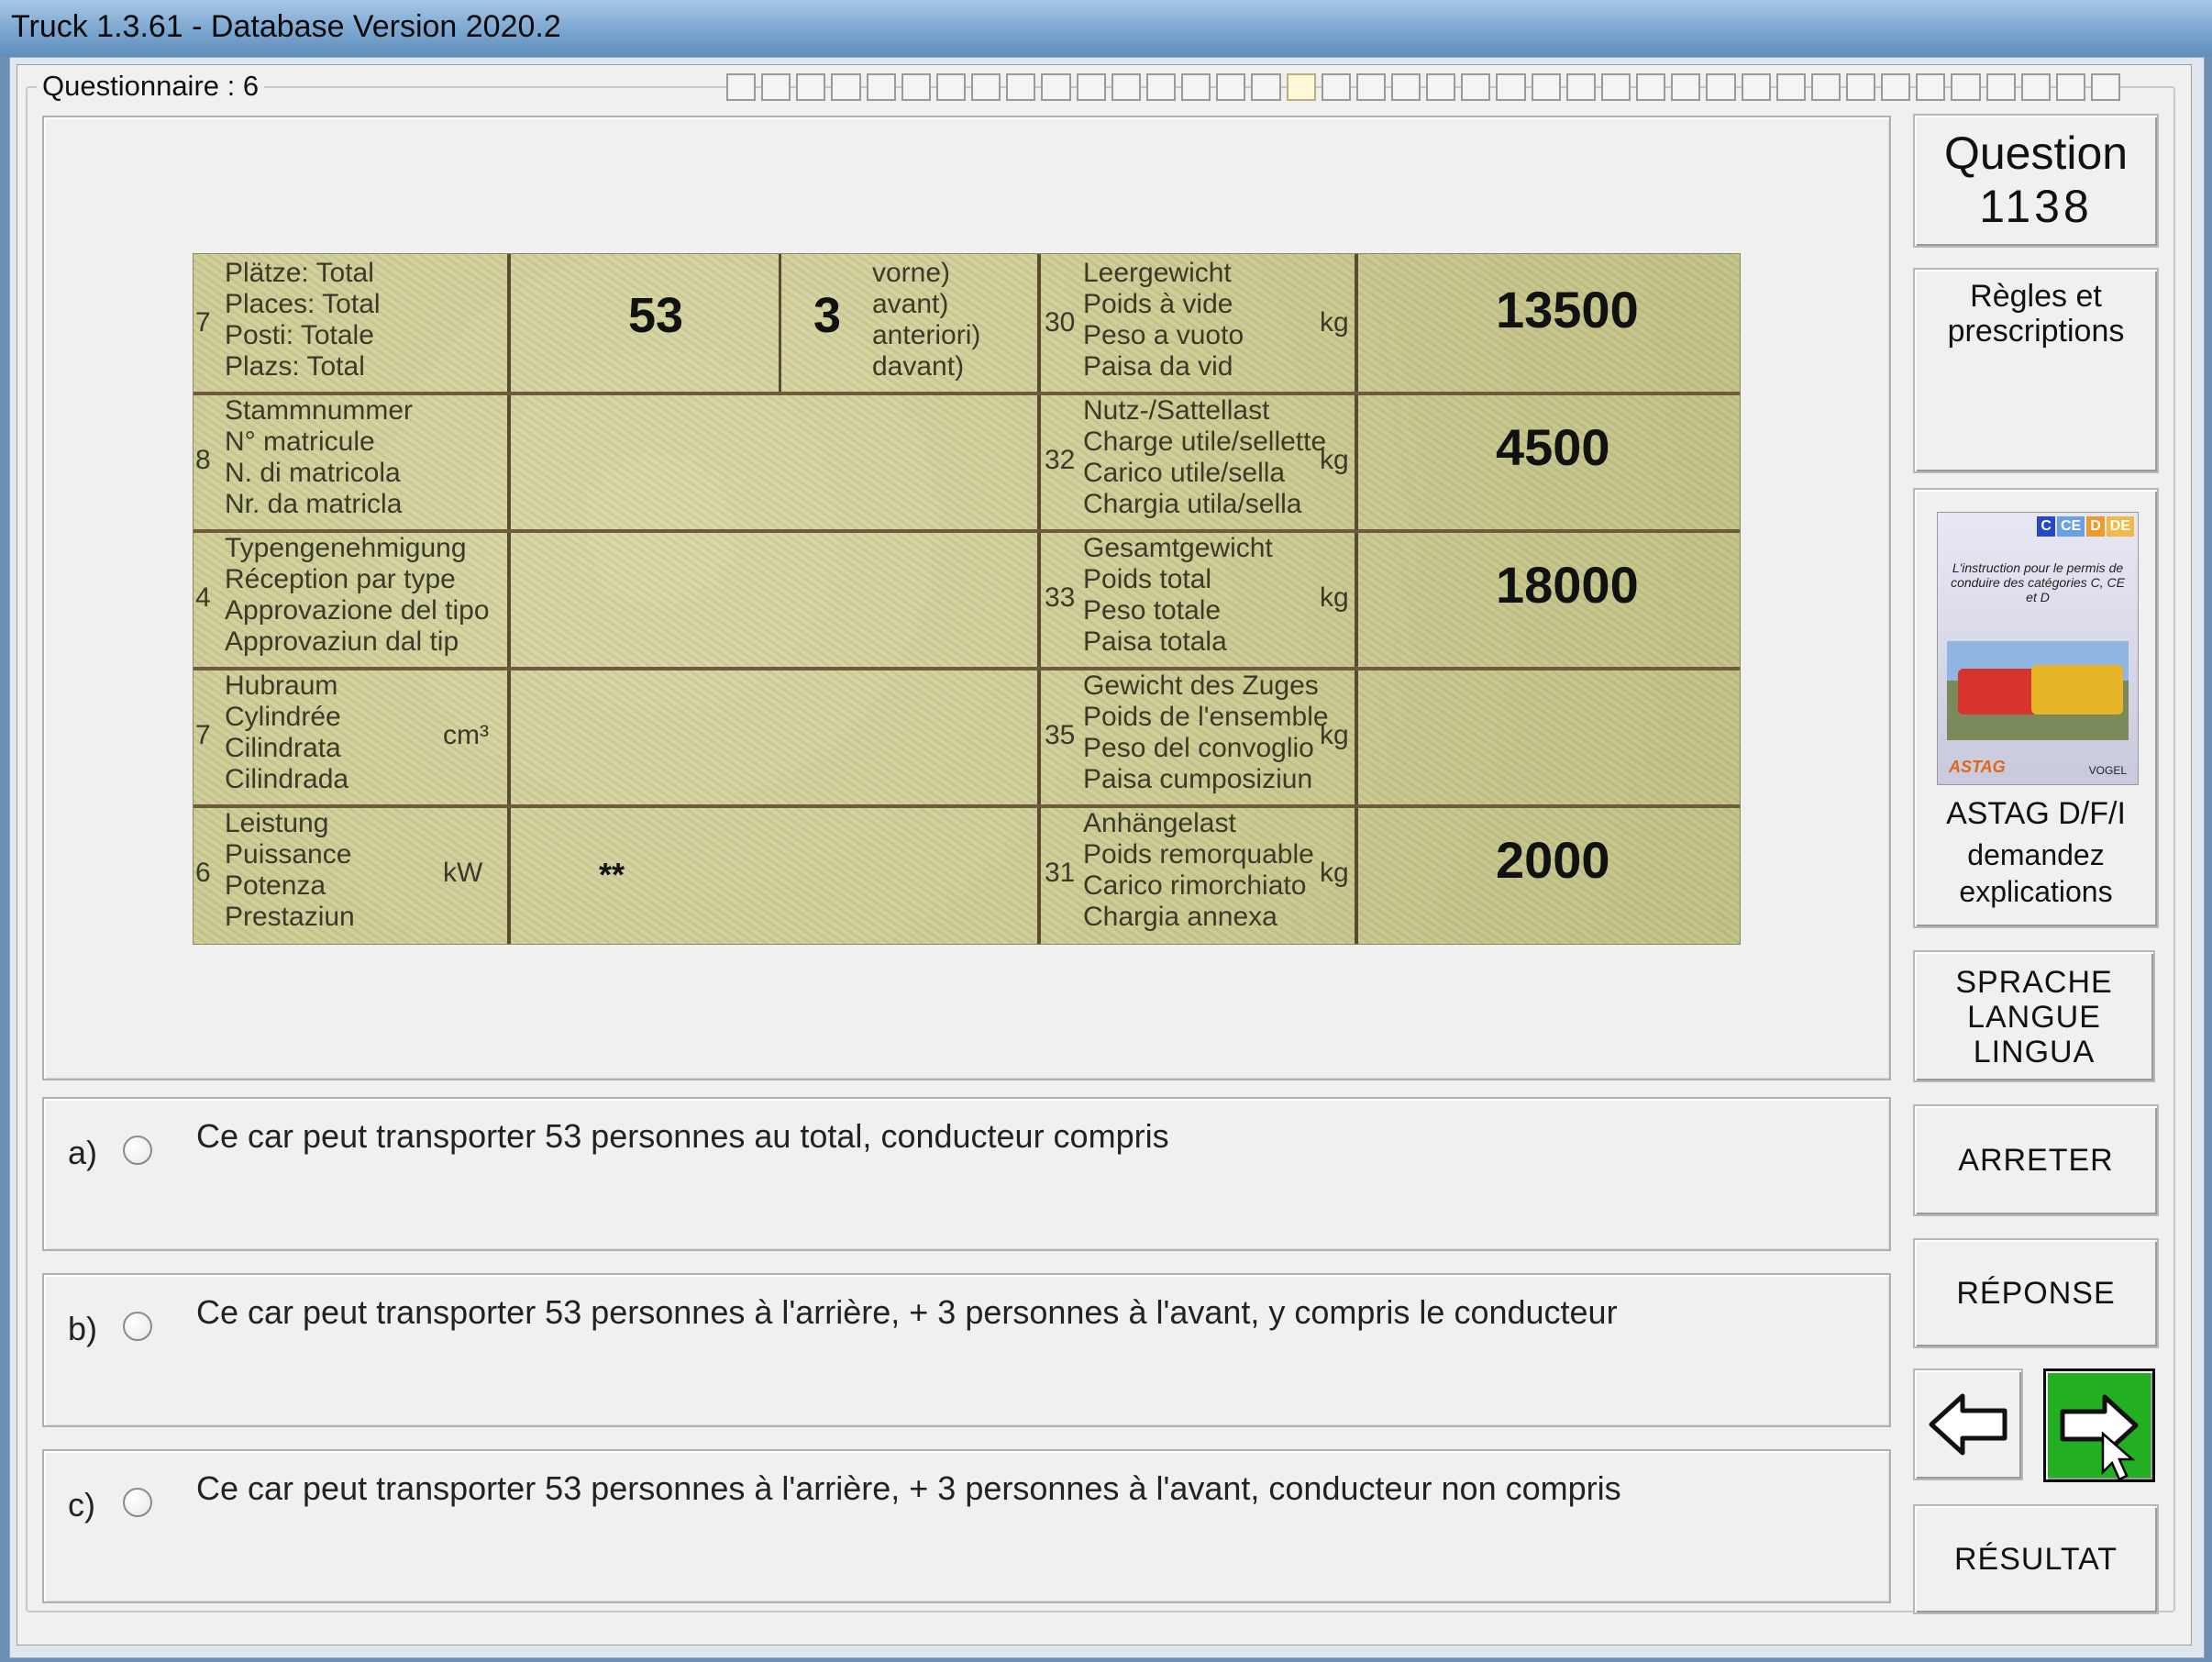  What do you see at coordinates (1977, 767) in the screenshot?
I see `astag-logo: ASTAG` at bounding box center [1977, 767].